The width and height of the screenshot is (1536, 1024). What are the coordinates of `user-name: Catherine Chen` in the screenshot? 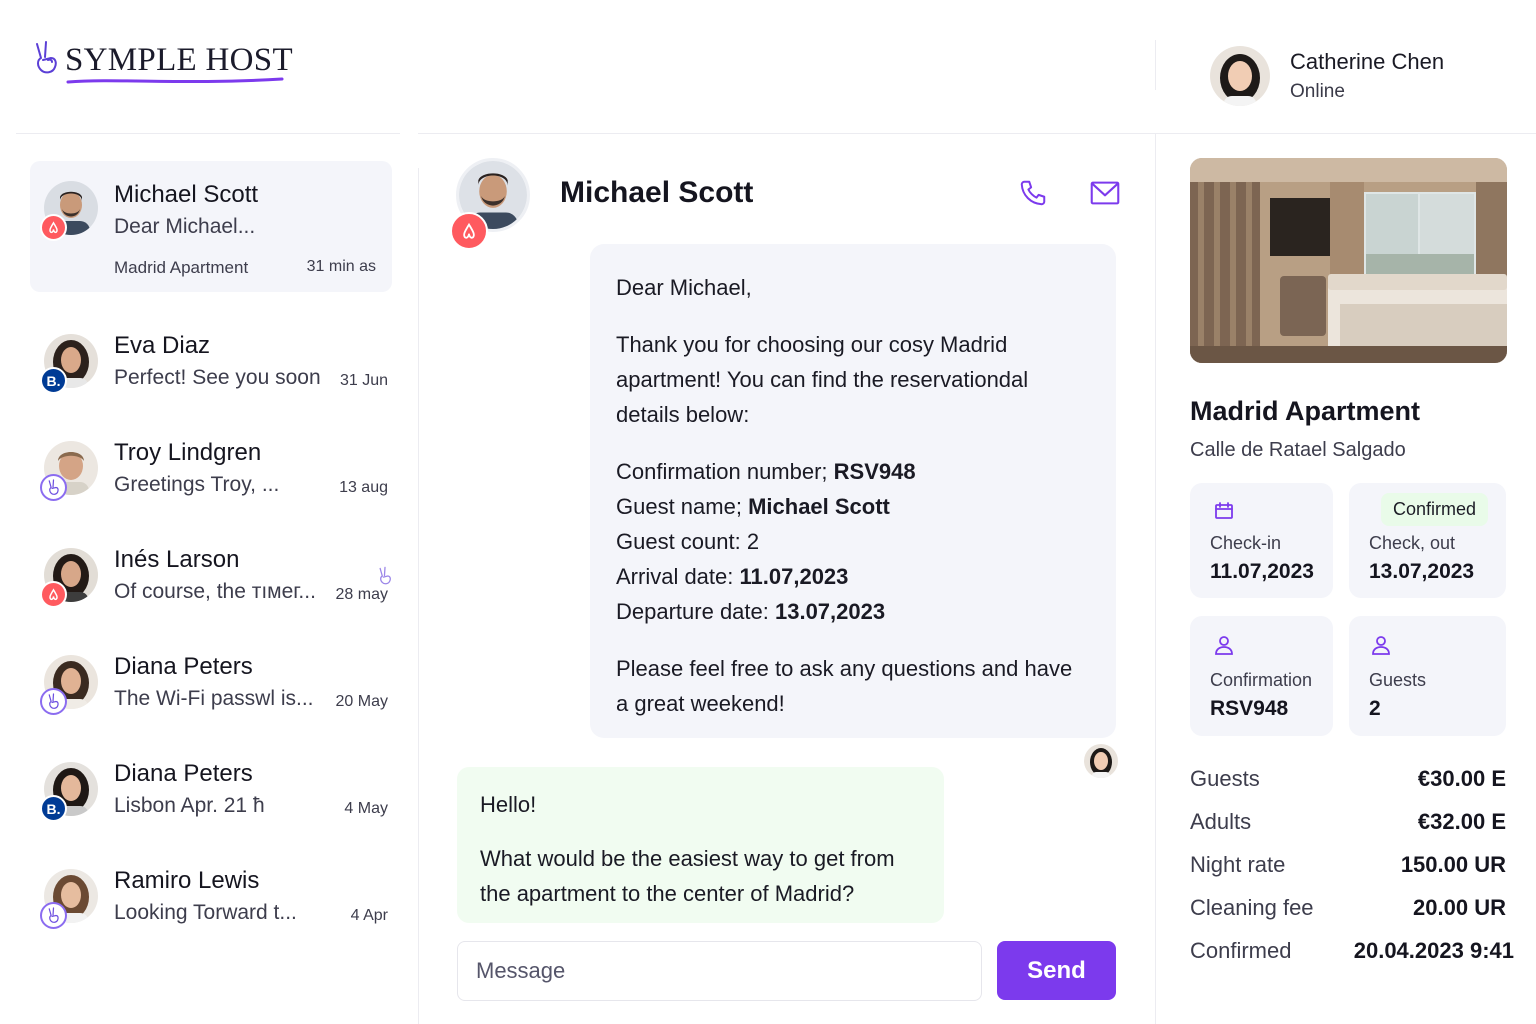 It's located at (1367, 61).